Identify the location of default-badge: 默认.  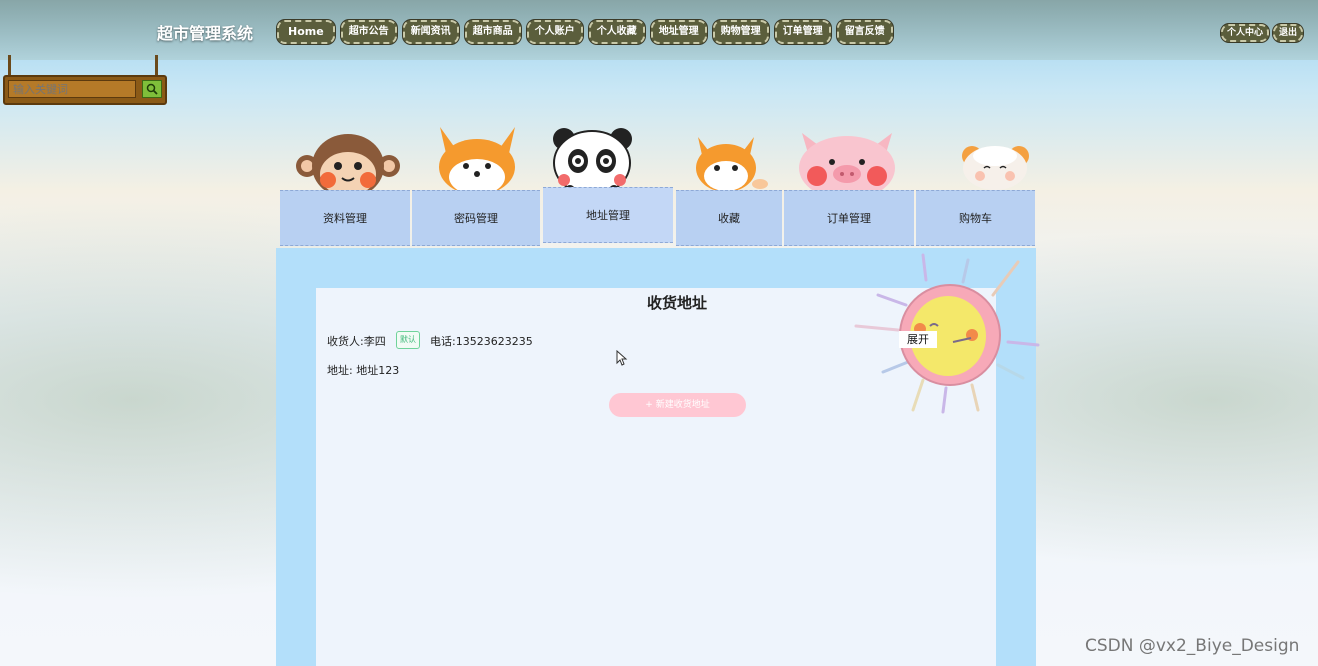
(408, 340).